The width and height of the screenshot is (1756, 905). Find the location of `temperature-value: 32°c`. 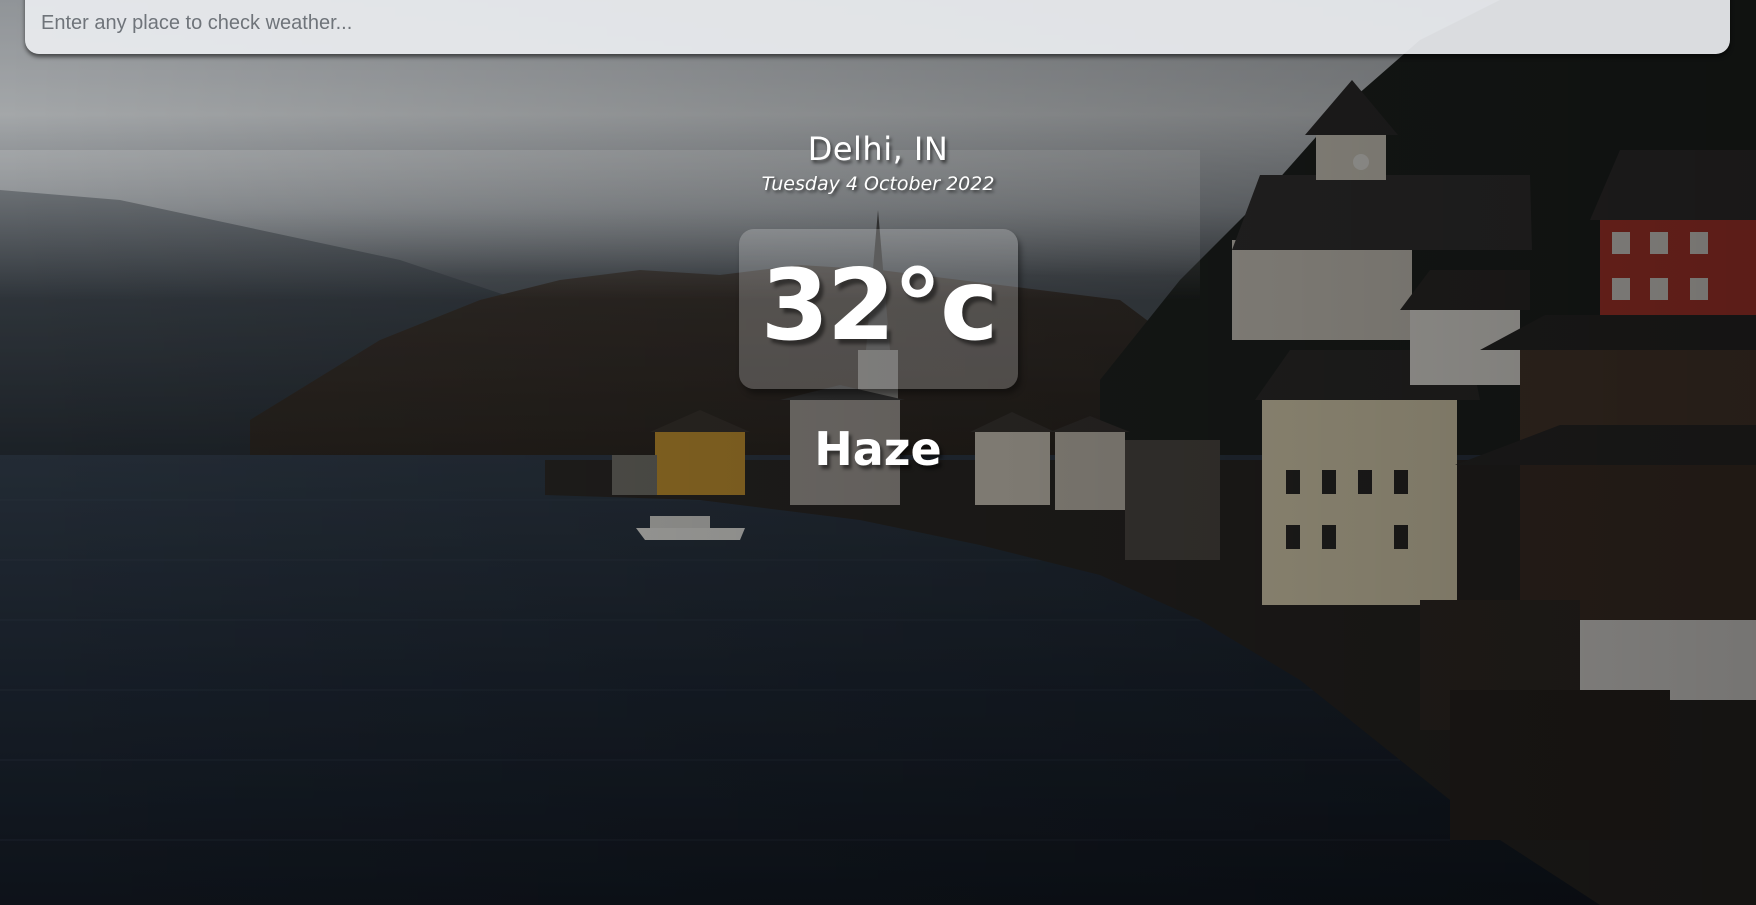

temperature-value: 32°c is located at coordinates (879, 306).